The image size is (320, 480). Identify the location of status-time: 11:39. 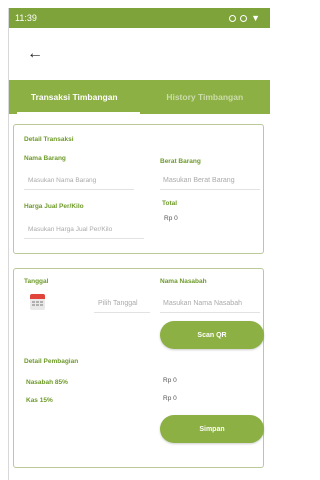
(26, 18).